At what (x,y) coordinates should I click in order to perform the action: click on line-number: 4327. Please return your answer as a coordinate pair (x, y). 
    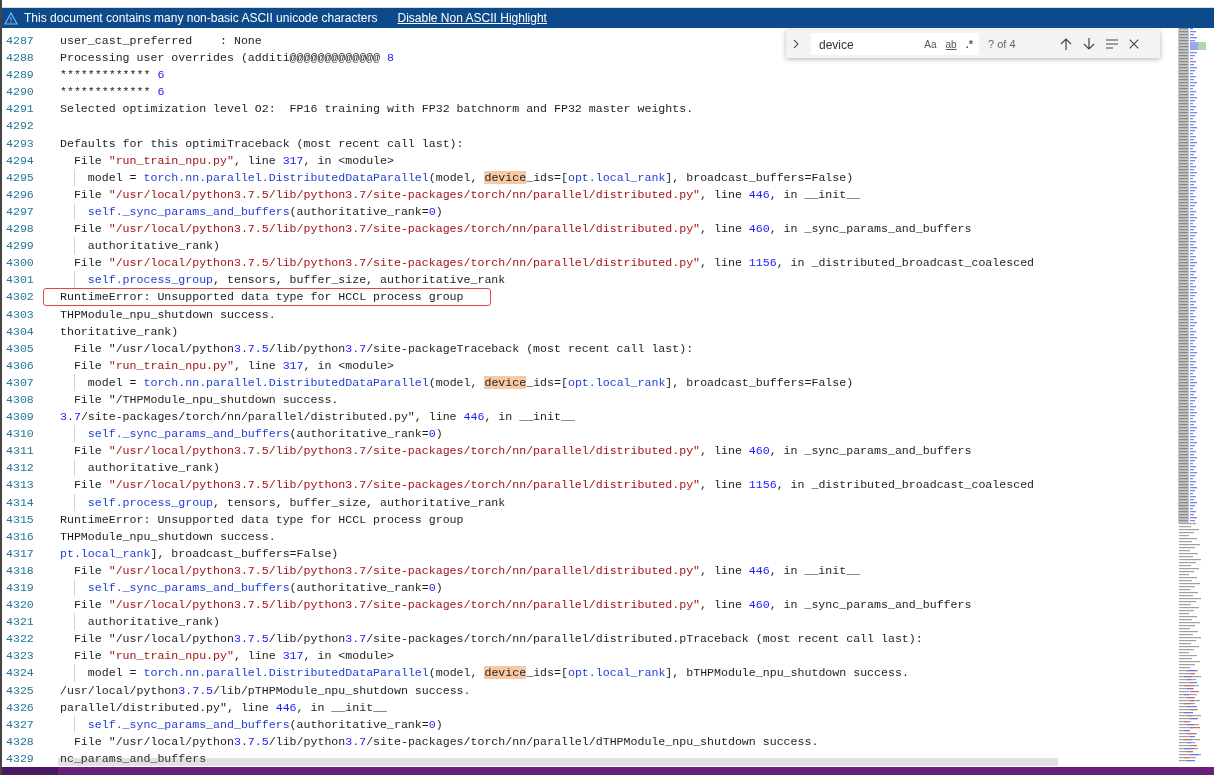
    Looking at the image, I should click on (20, 724).